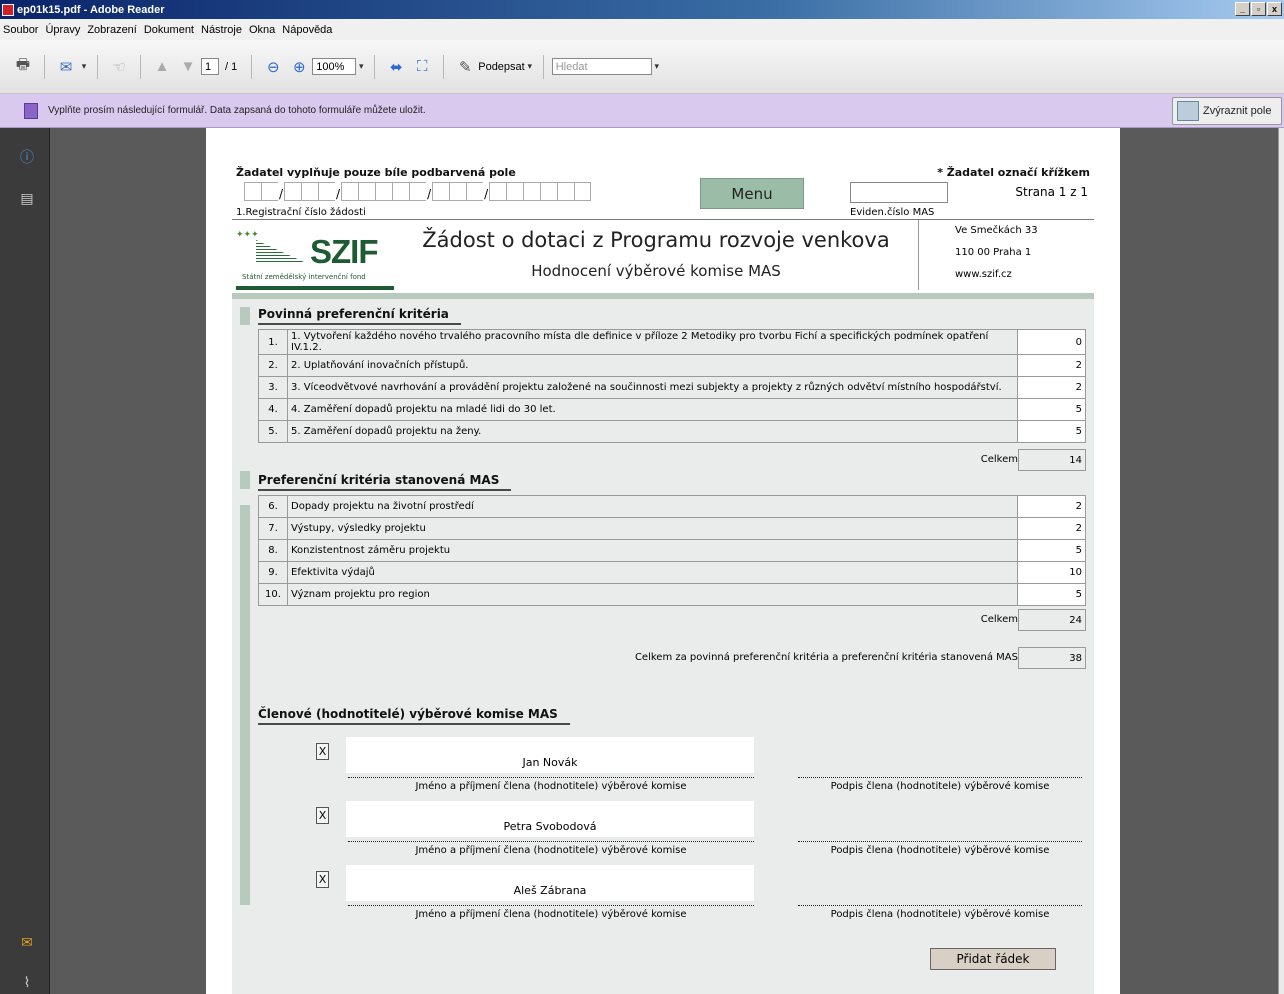  Describe the element at coordinates (21, 30) in the screenshot. I see `menu-file: Soubor` at that location.